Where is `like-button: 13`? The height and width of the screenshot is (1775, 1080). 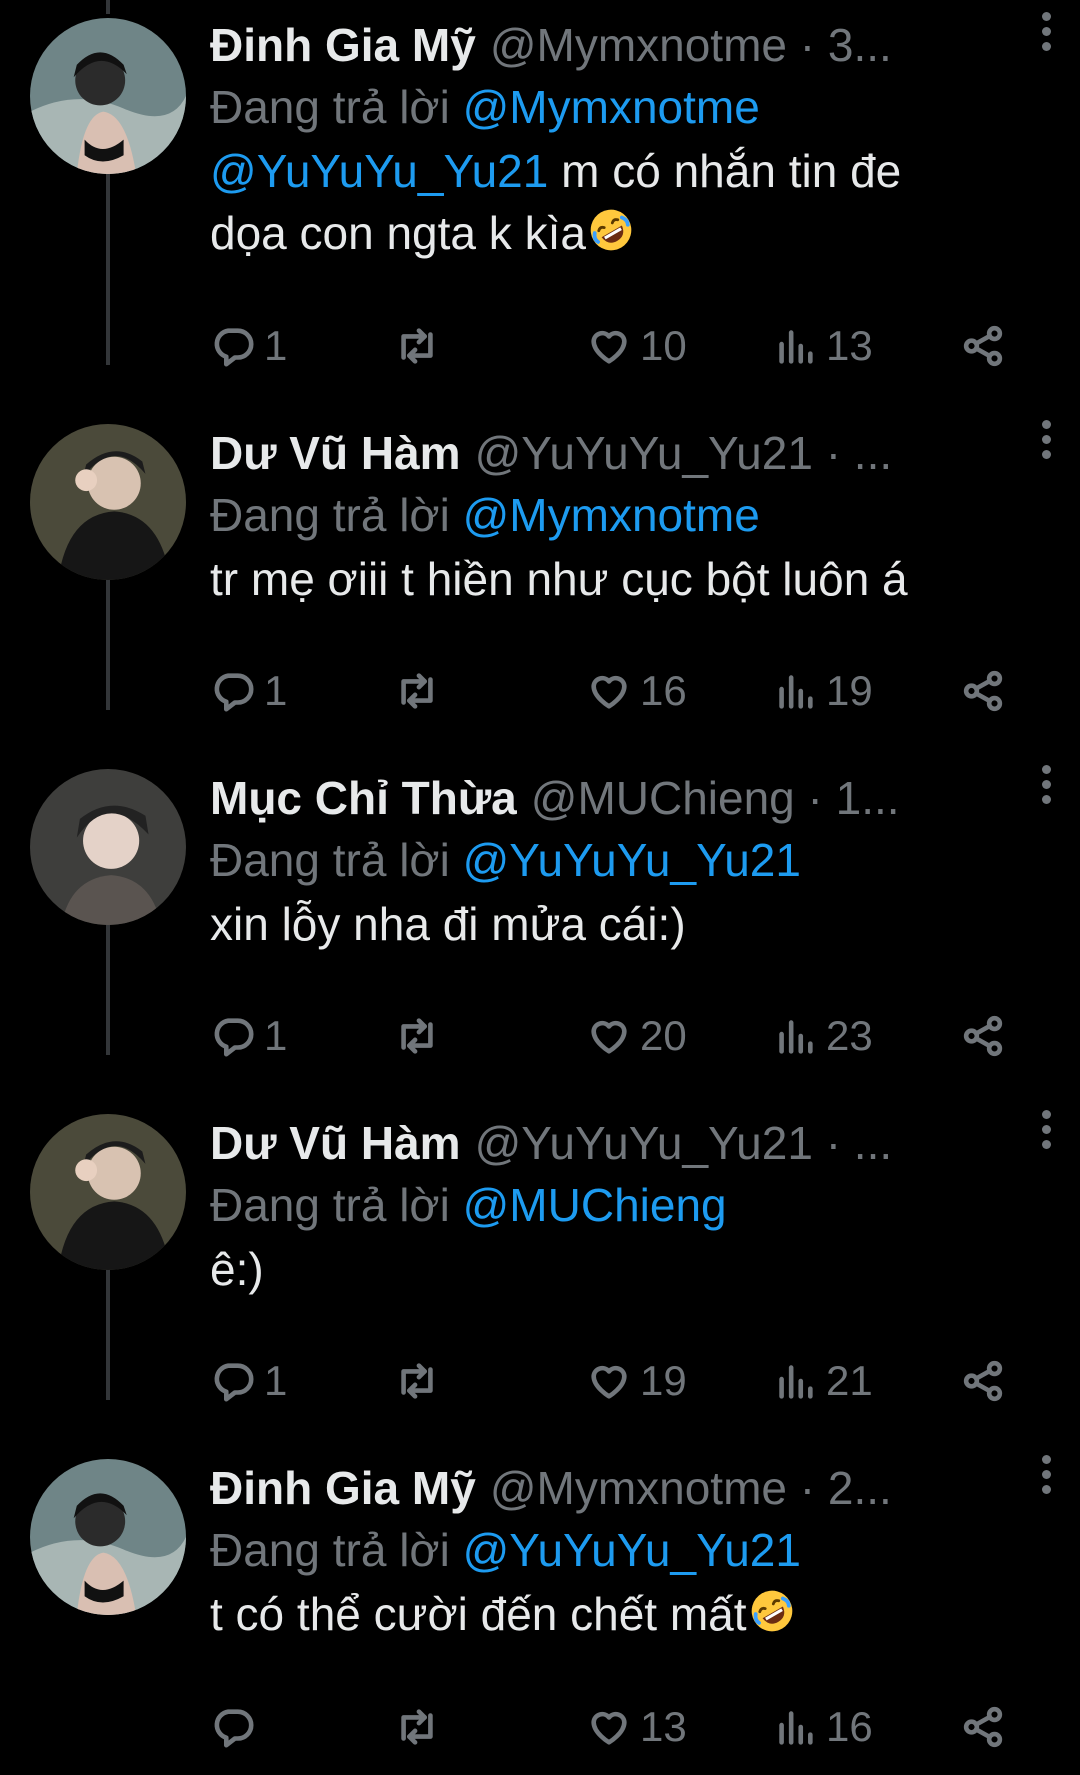 like-button: 13 is located at coordinates (636, 1727).